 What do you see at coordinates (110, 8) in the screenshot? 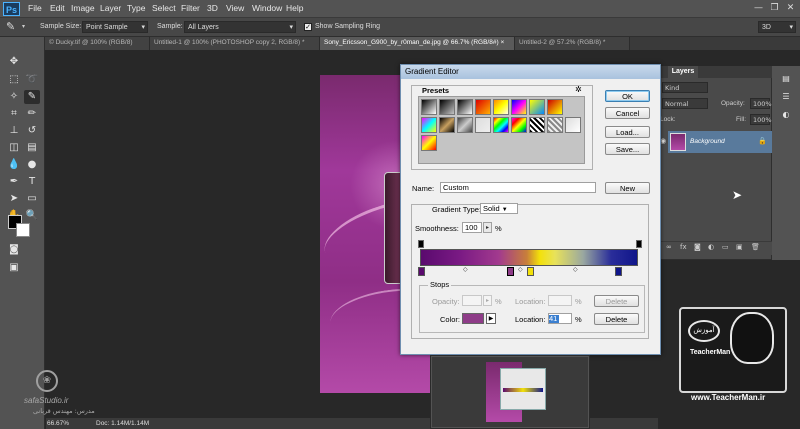
I see `menu-layer: Layer` at bounding box center [110, 8].